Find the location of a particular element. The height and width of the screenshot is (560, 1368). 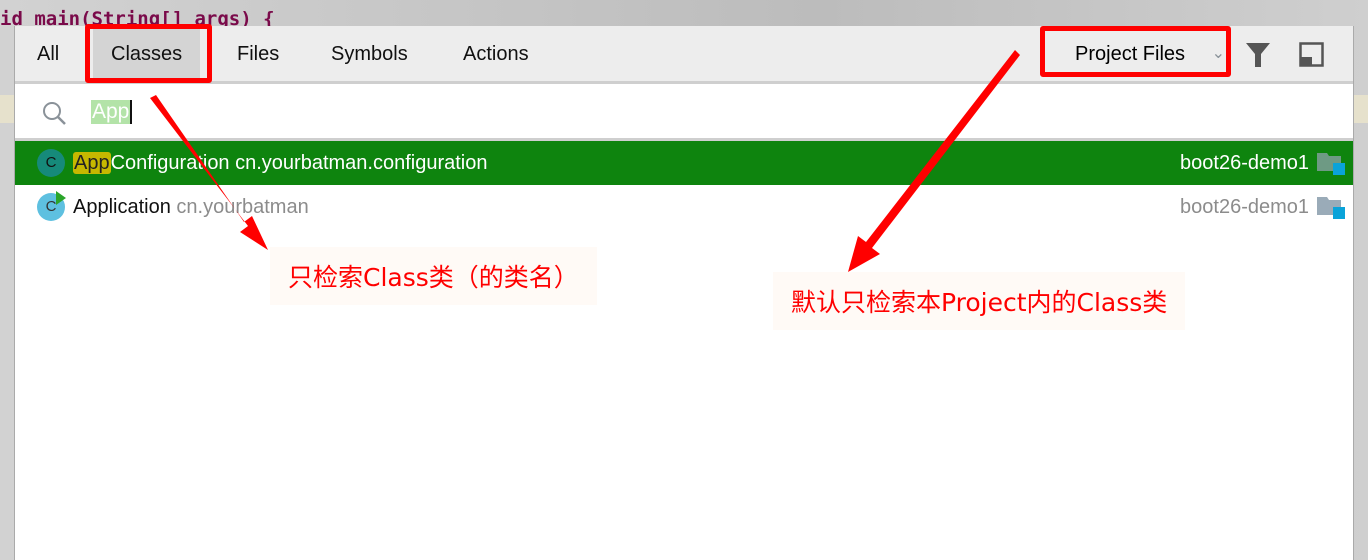

arrow-to-classes-note is located at coordinates (209, 172).